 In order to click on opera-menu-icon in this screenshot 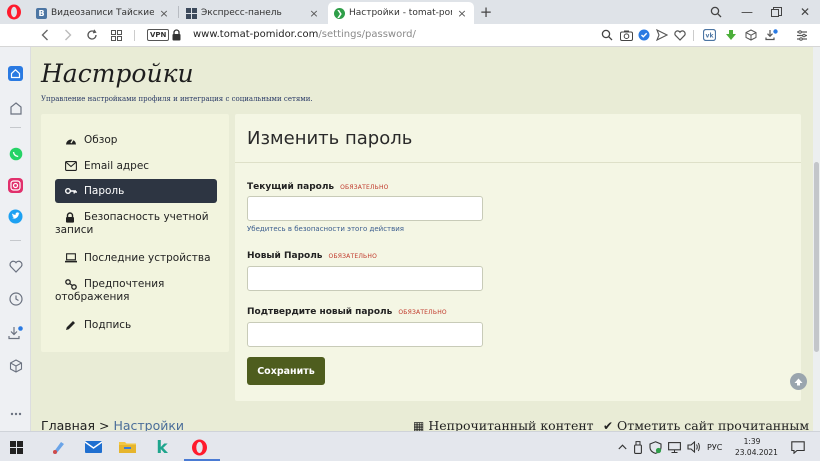, I will do `click(14, 12)`.